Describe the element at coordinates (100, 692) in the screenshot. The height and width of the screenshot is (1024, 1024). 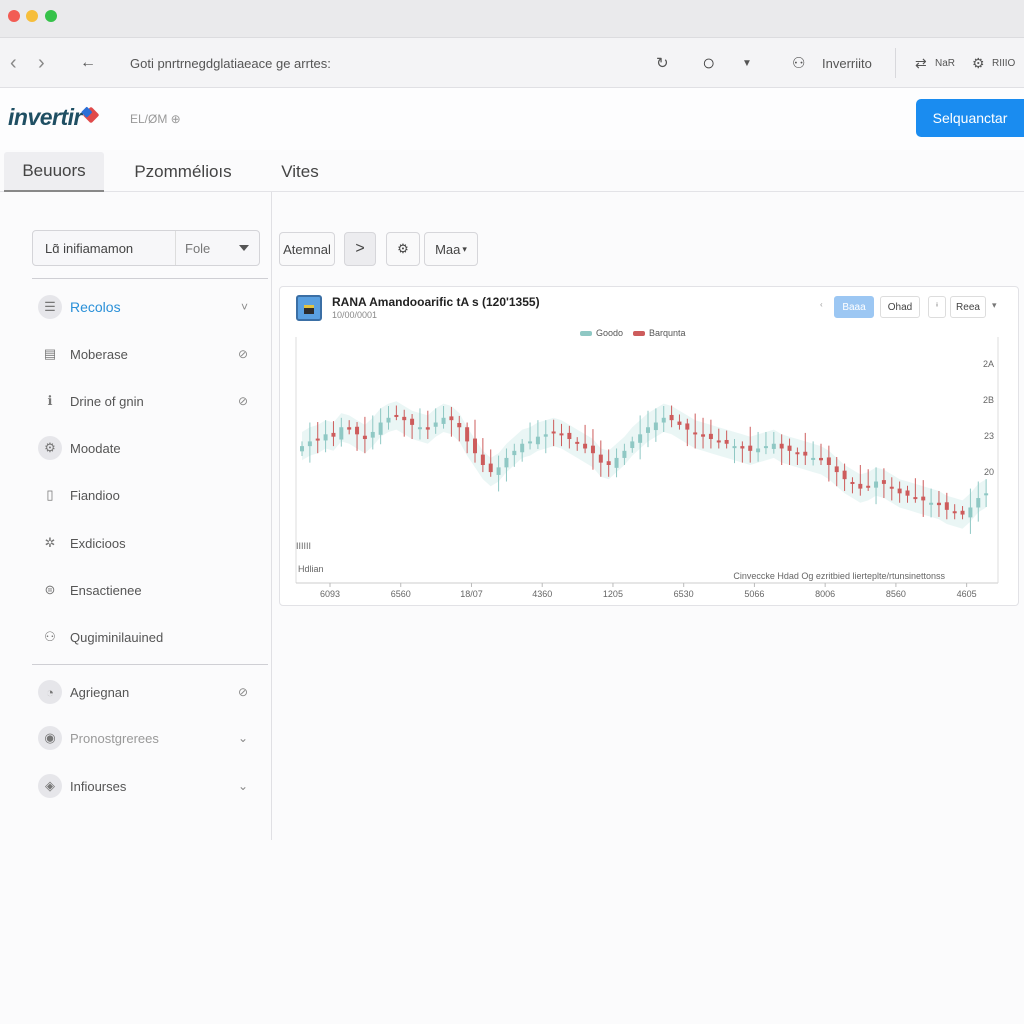
I see `sidebar-item-label: Agriegnan` at that location.